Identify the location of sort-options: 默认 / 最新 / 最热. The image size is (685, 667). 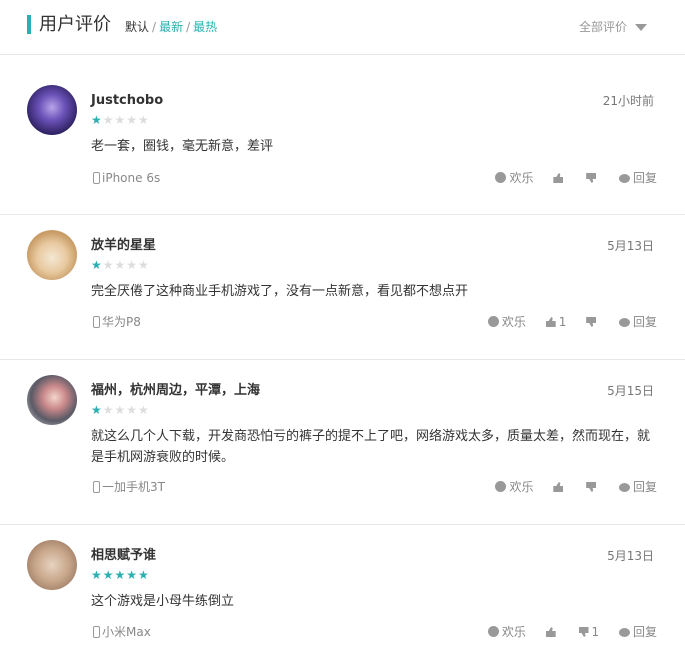
(171, 27).